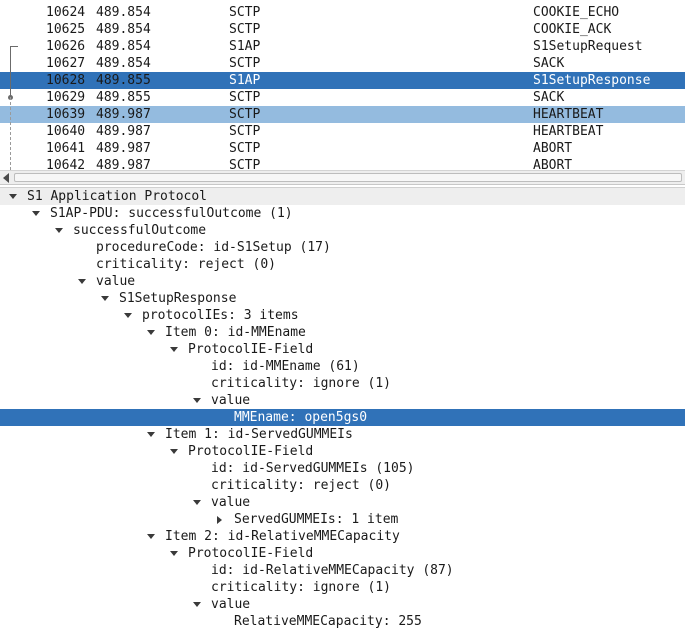 The width and height of the screenshot is (685, 631). I want to click on tree-item: Item 1: id-ServedGUMMEIs, so click(342, 434).